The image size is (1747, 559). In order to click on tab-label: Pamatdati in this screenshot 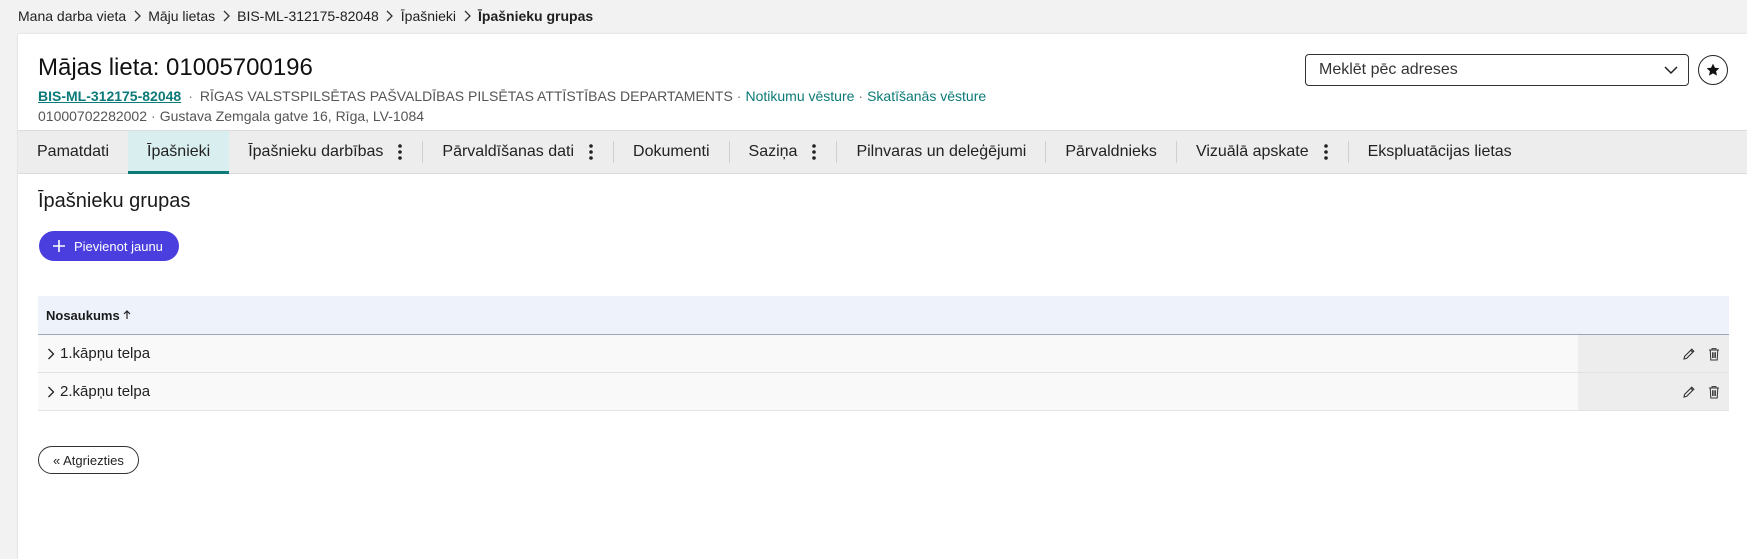, I will do `click(73, 151)`.